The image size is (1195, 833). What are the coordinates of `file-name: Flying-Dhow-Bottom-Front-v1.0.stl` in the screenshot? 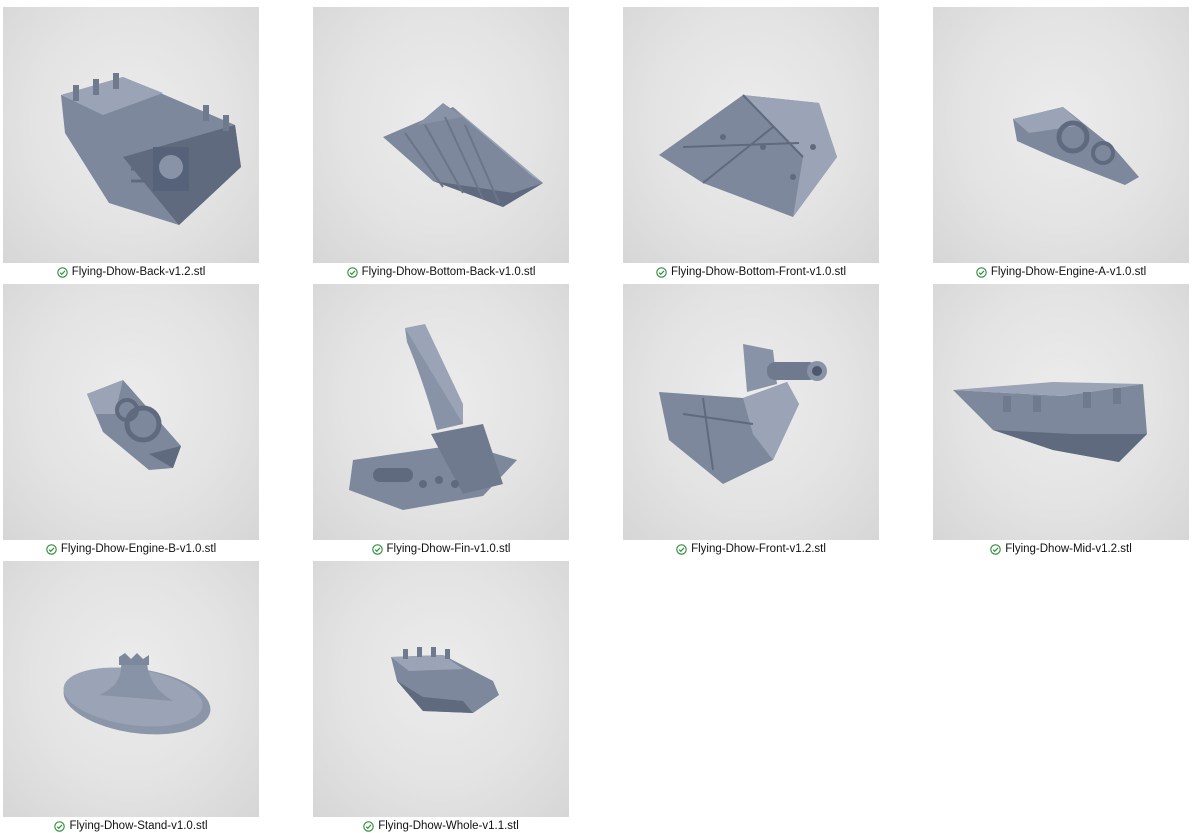 It's located at (758, 272).